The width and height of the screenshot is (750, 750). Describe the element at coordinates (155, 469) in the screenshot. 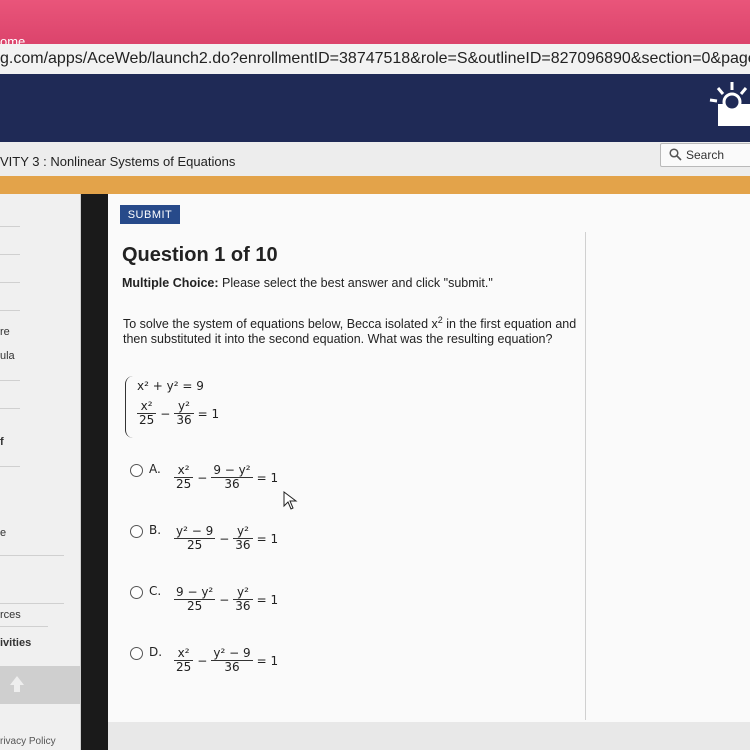

I see `option-letter: A.` at that location.